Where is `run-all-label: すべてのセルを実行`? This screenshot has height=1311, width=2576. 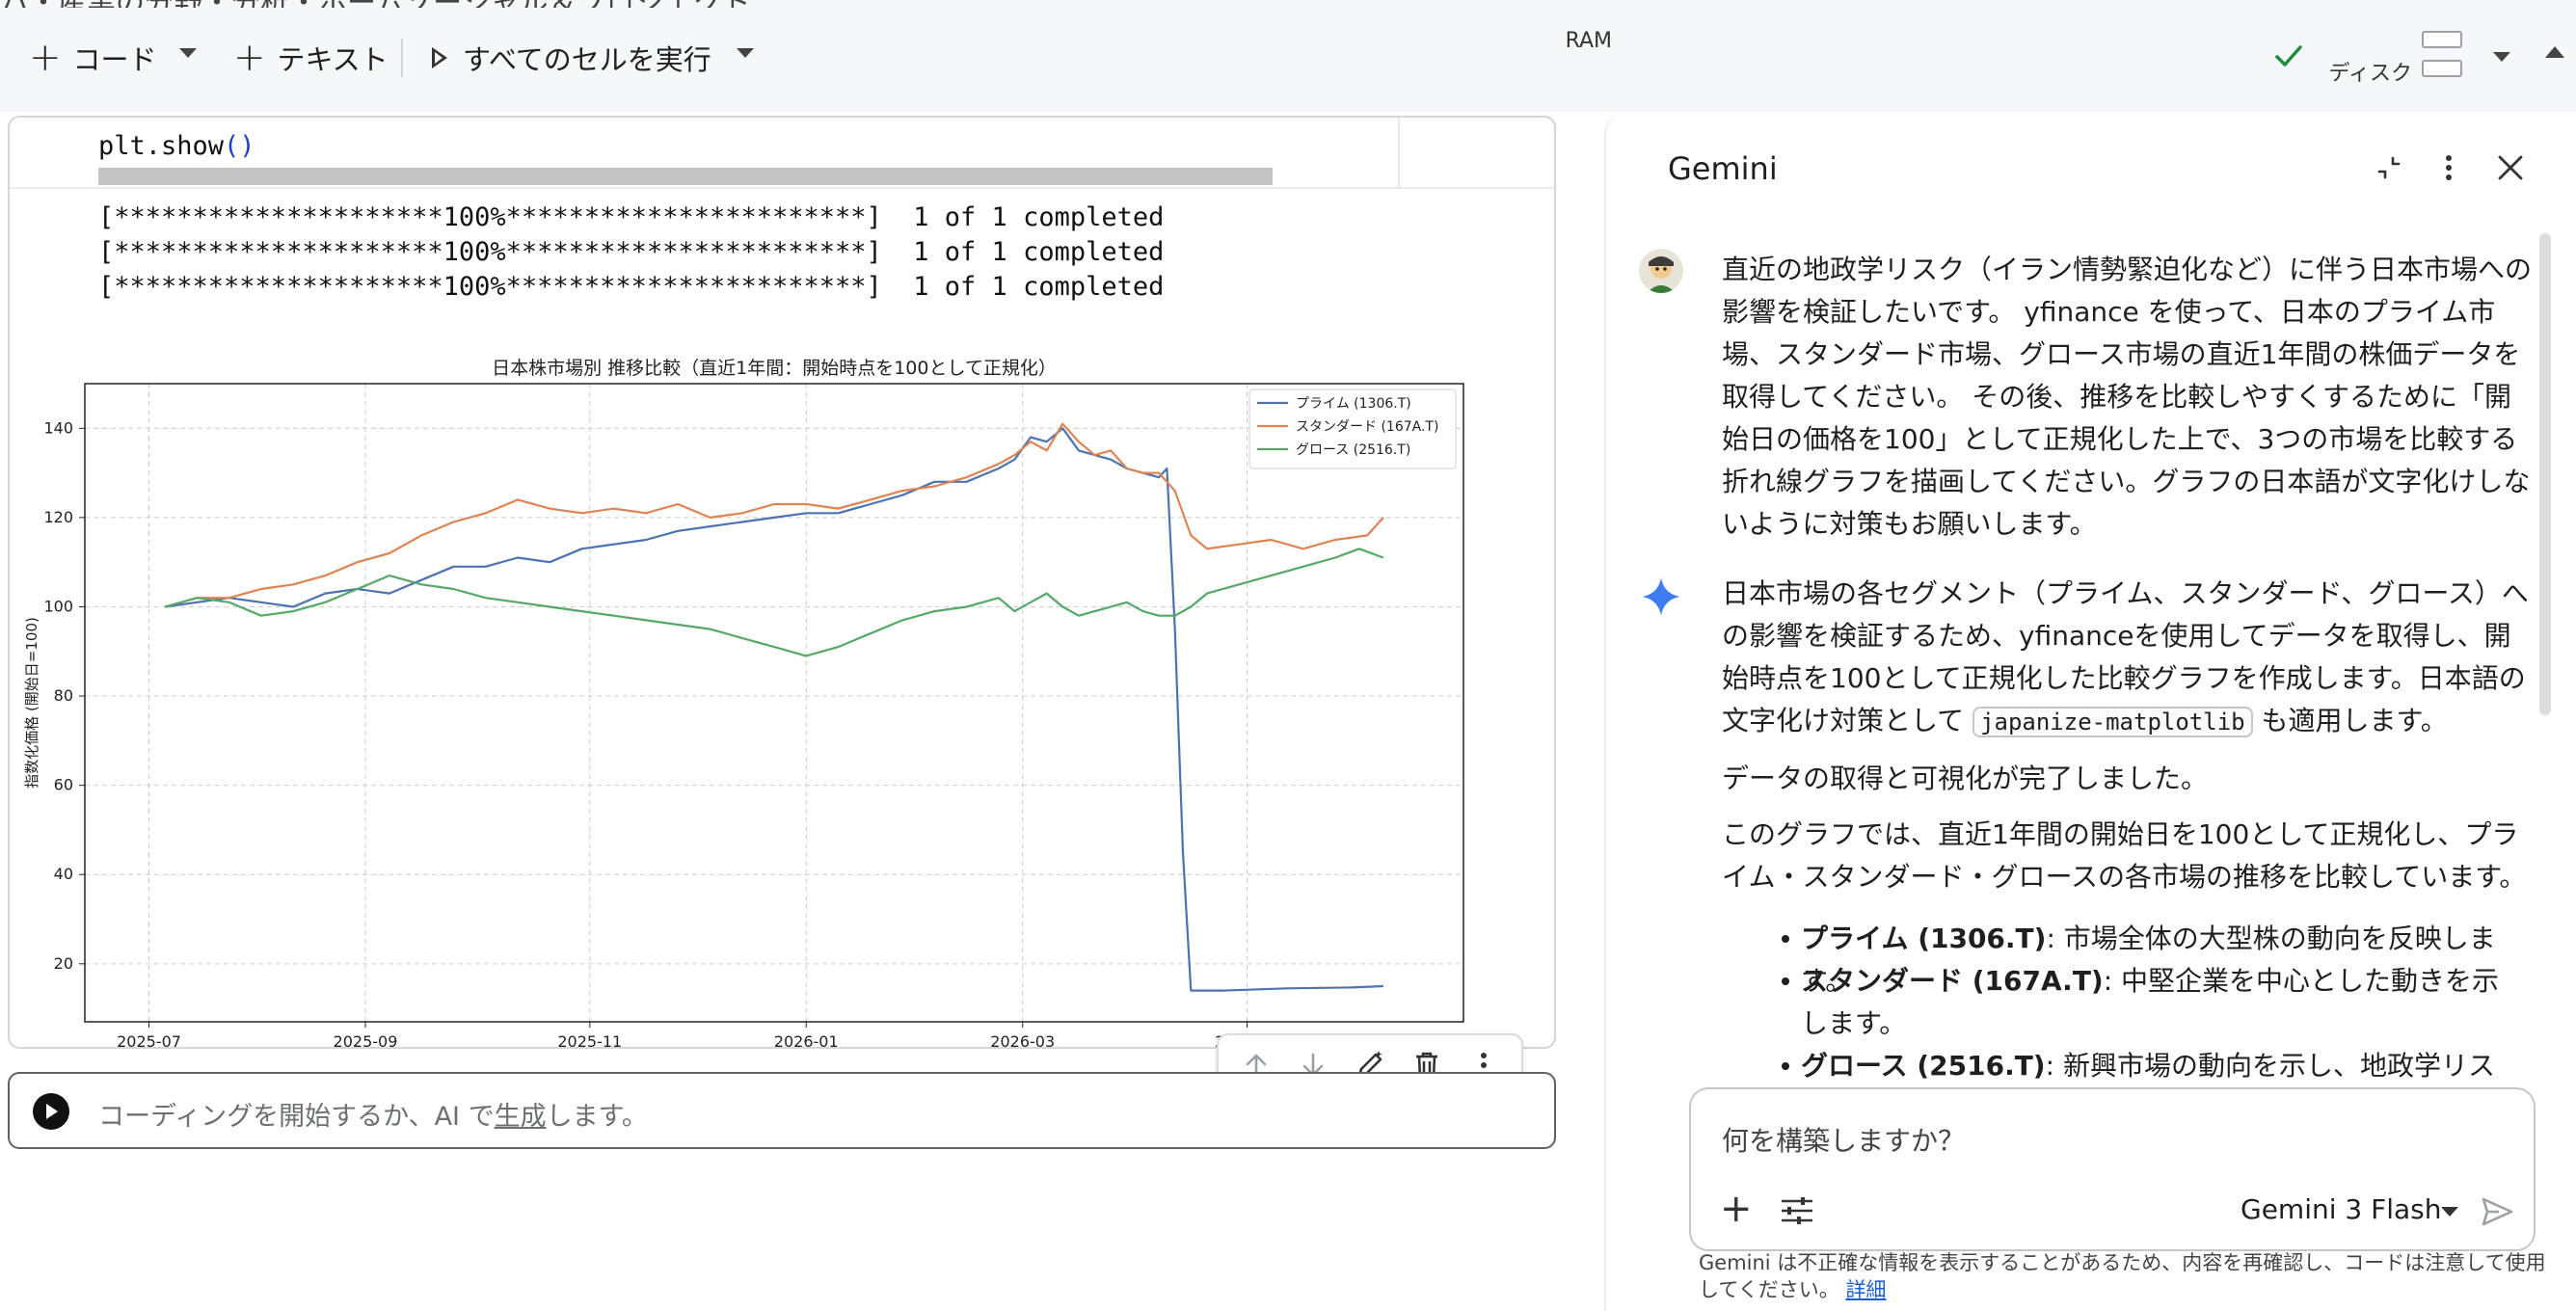 run-all-label: すべてのセルを実行 is located at coordinates (587, 59).